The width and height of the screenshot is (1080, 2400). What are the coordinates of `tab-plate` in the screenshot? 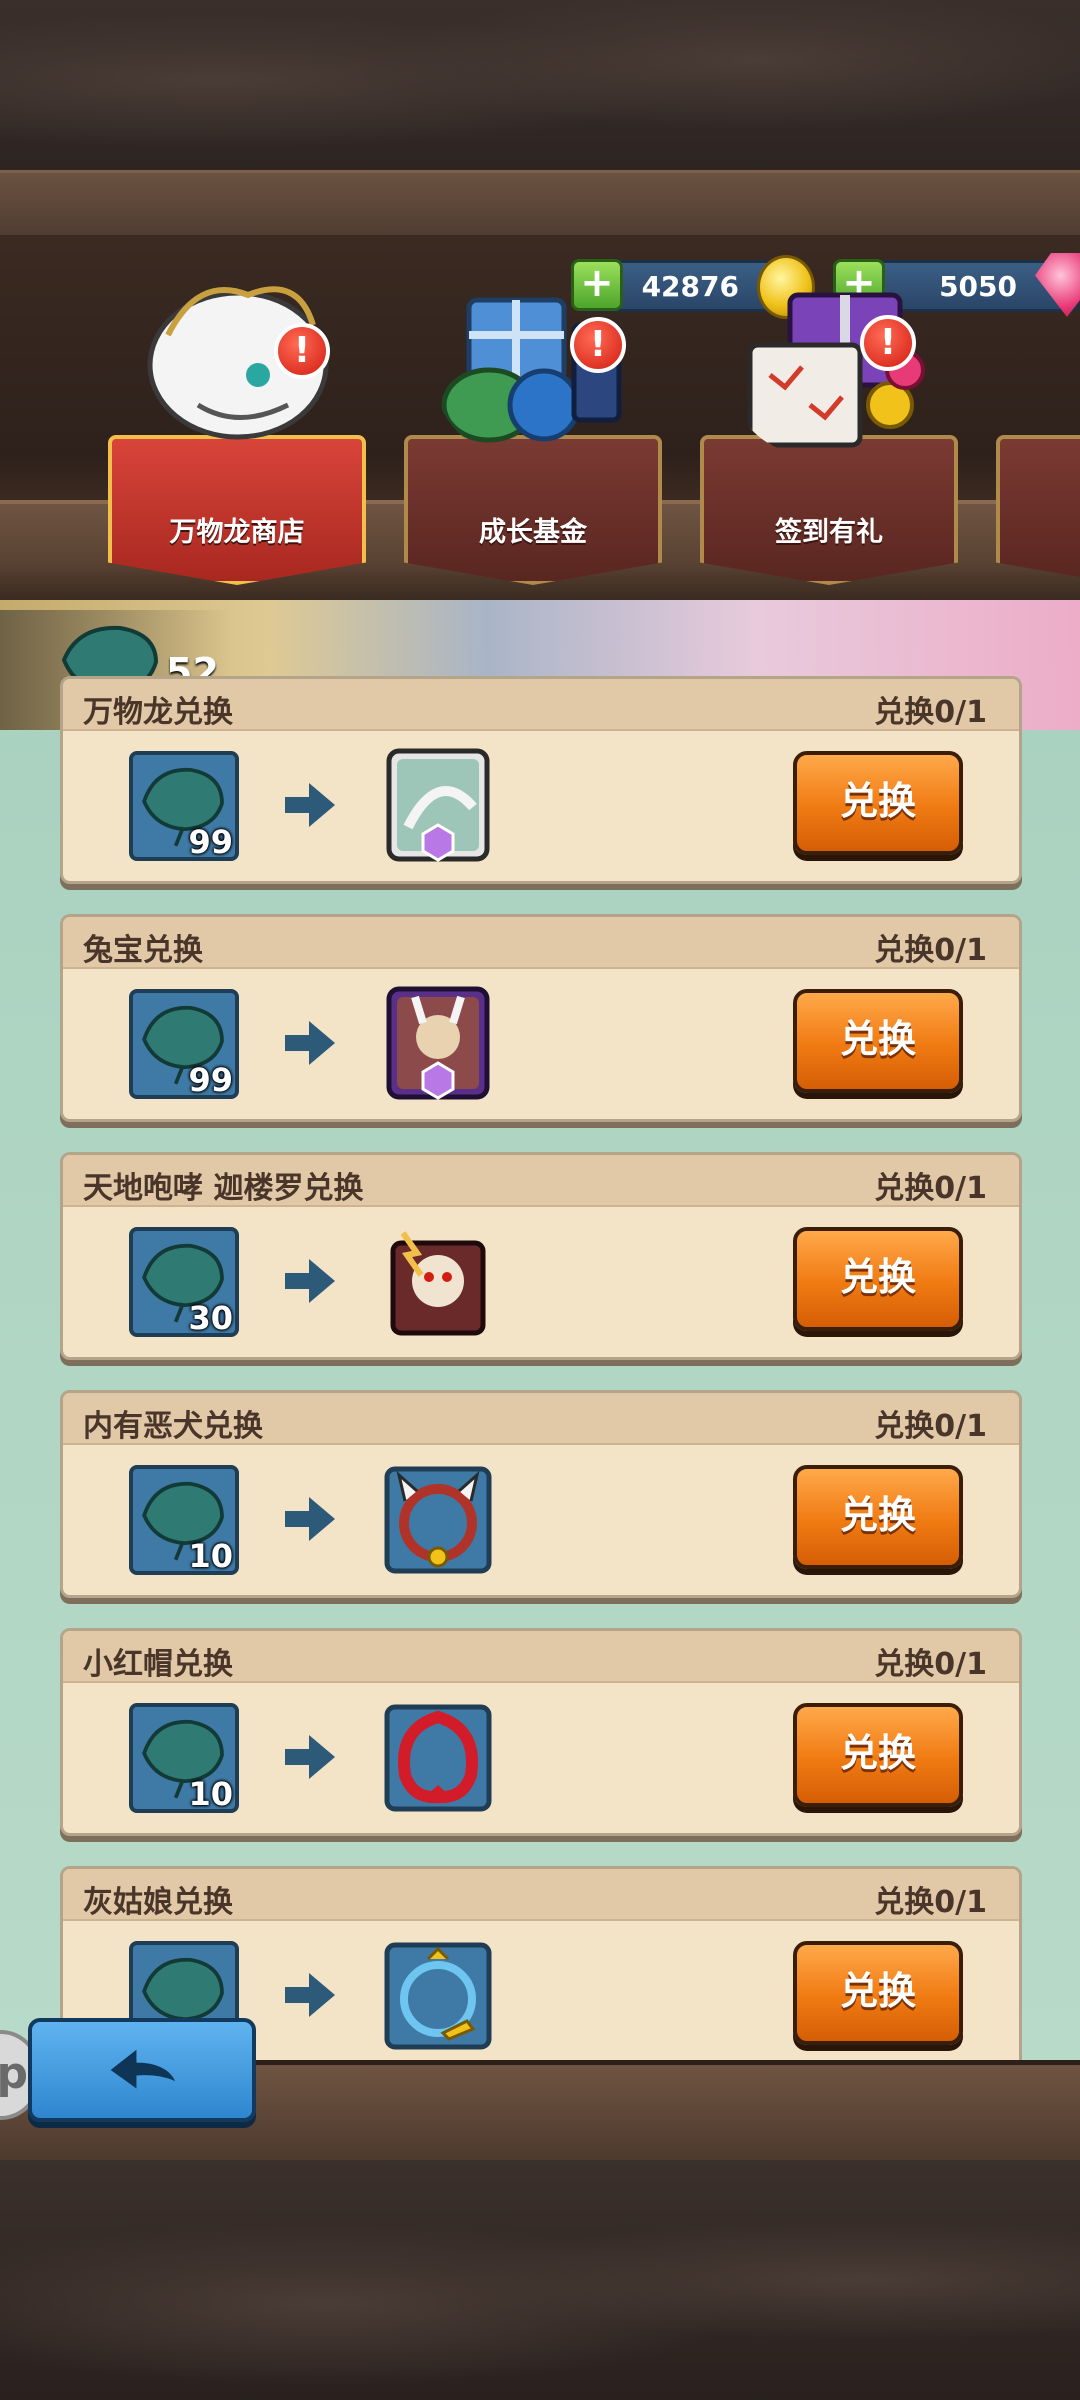 It's located at (1038, 510).